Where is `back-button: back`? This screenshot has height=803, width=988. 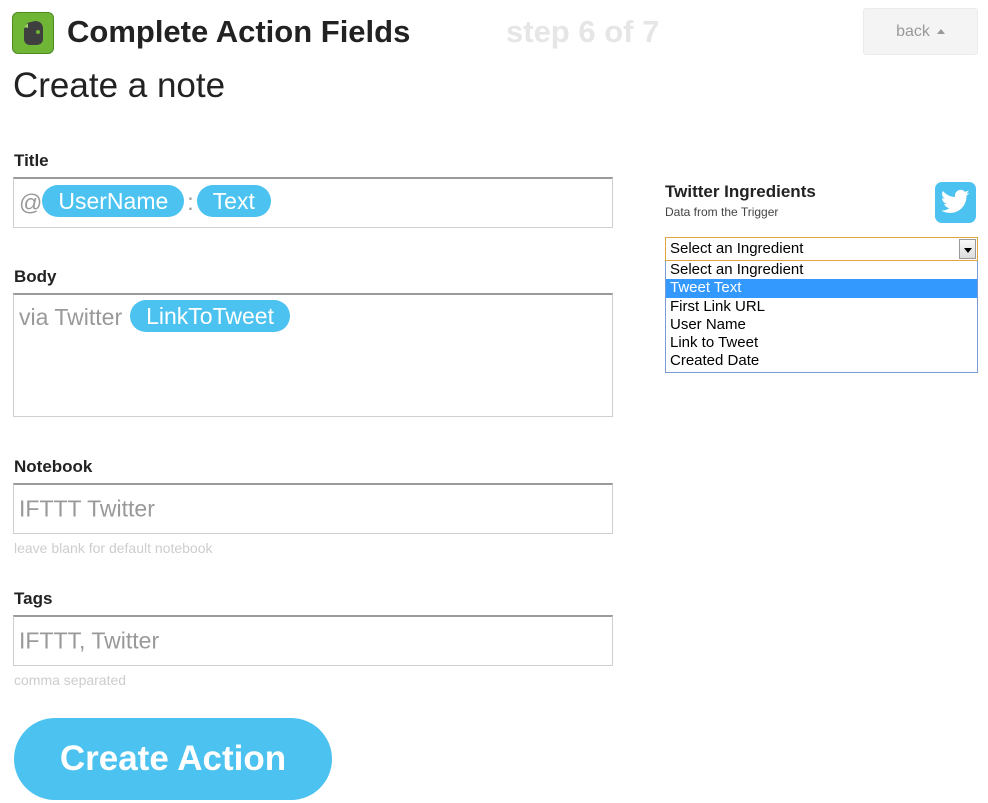
back-button: back is located at coordinates (920, 31).